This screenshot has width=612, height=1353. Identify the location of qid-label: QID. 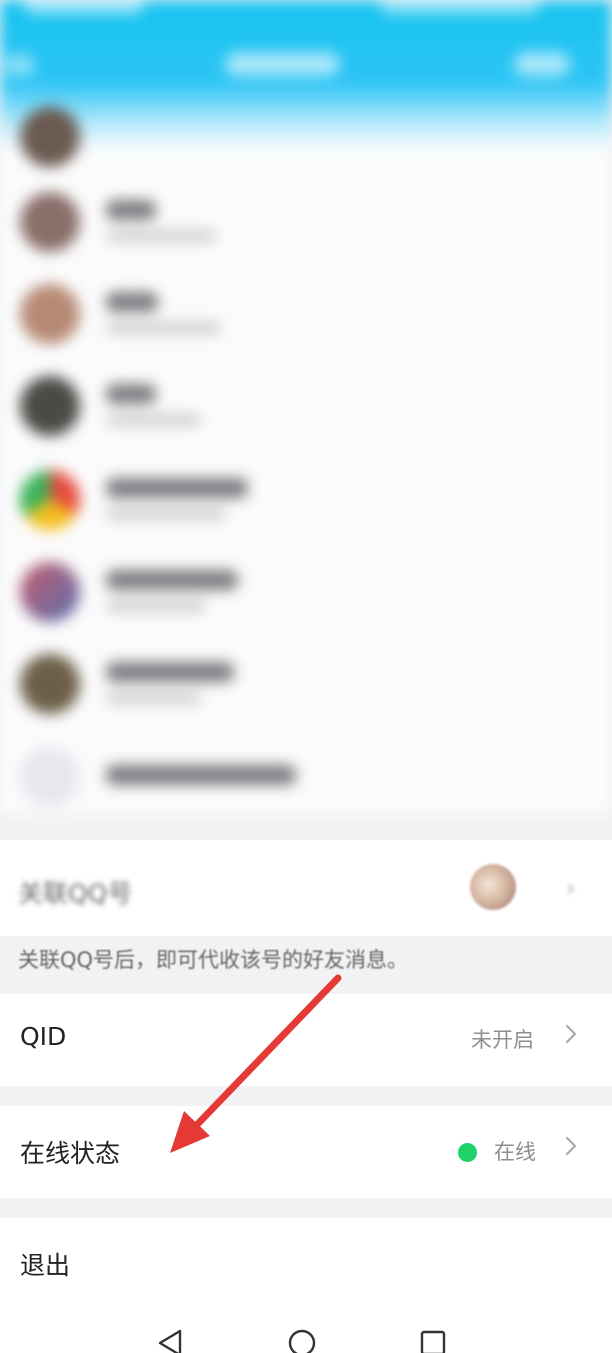
(43, 1036).